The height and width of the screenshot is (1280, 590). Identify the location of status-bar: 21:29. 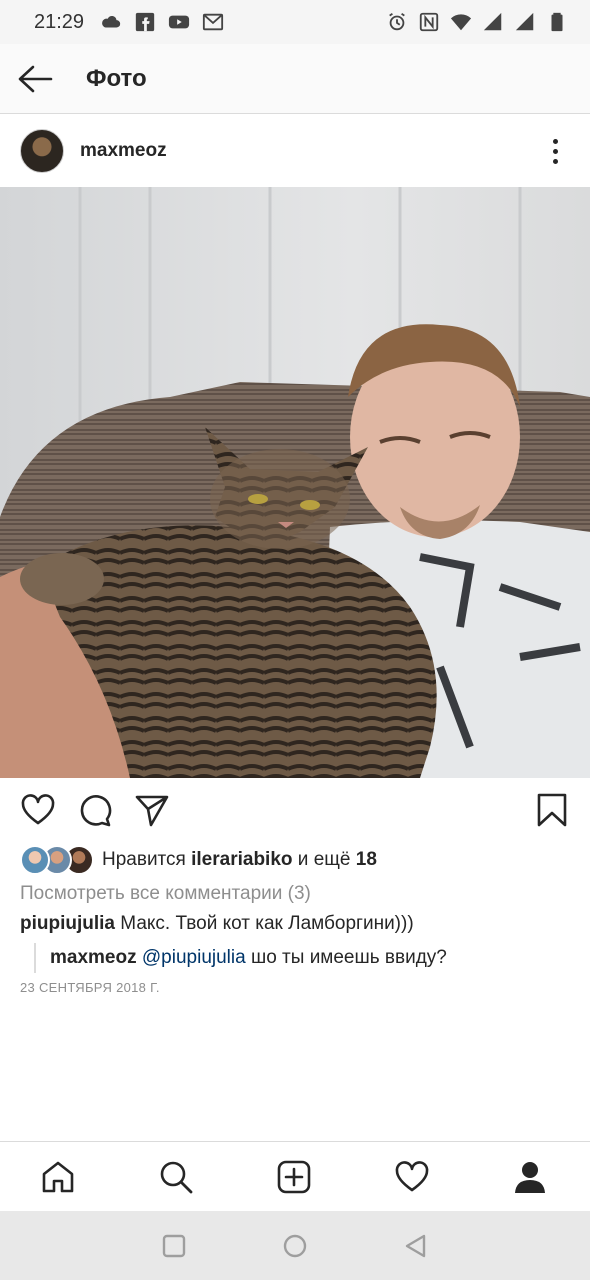
(295, 22).